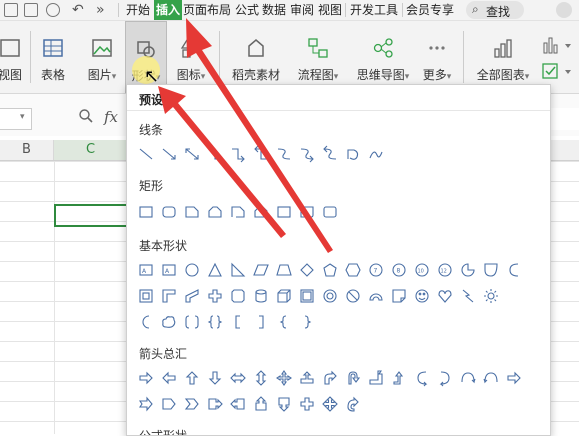  Describe the element at coordinates (22, 117) in the screenshot. I see `name-box-dropdown-icon: ▾` at that location.